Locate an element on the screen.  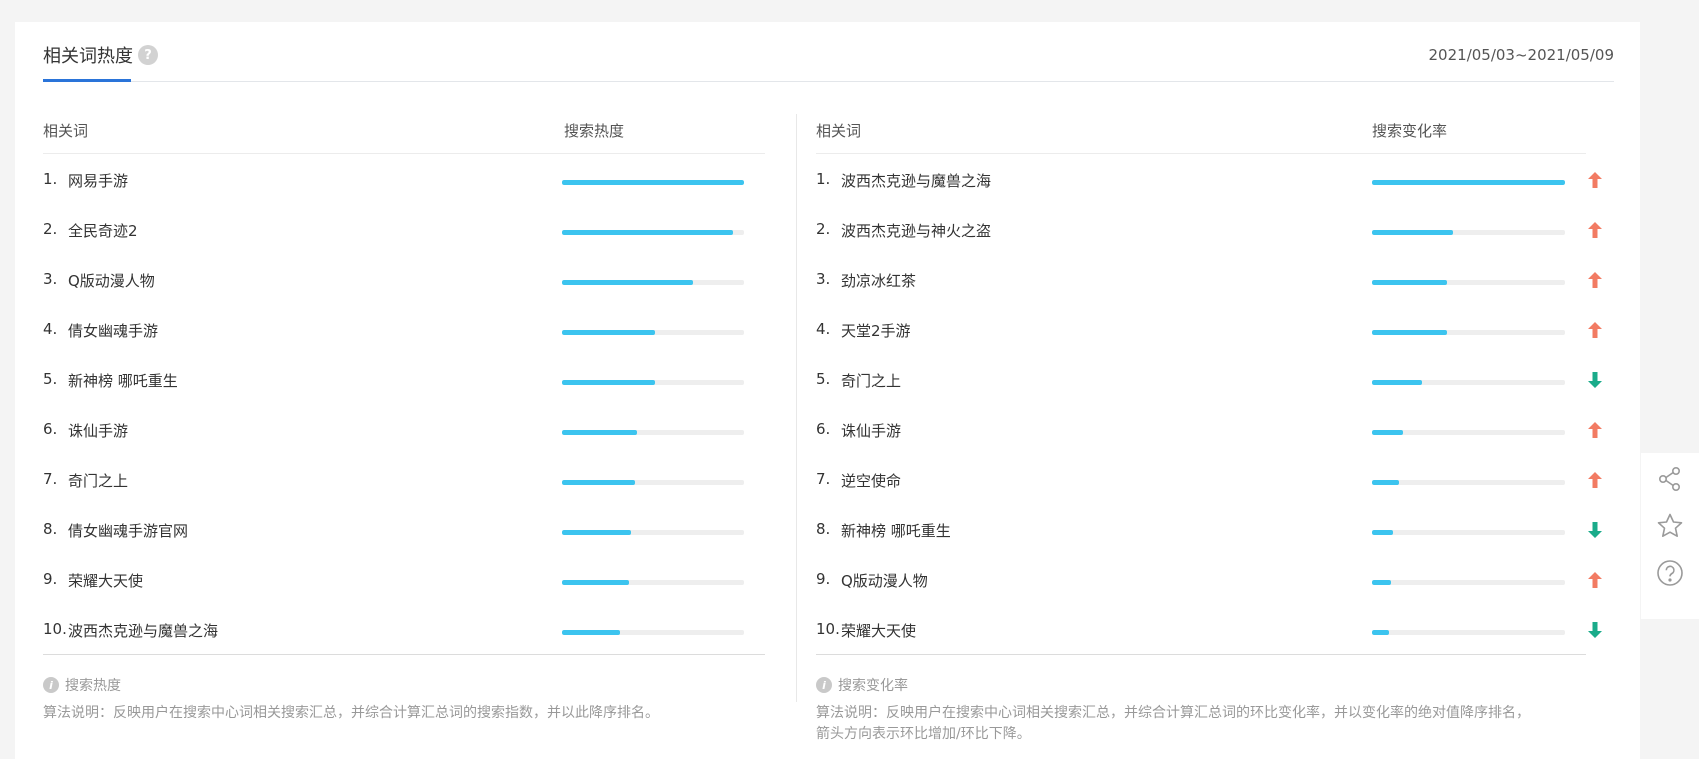
table-header: 相关词 搜索变化率 is located at coordinates (1201, 126).